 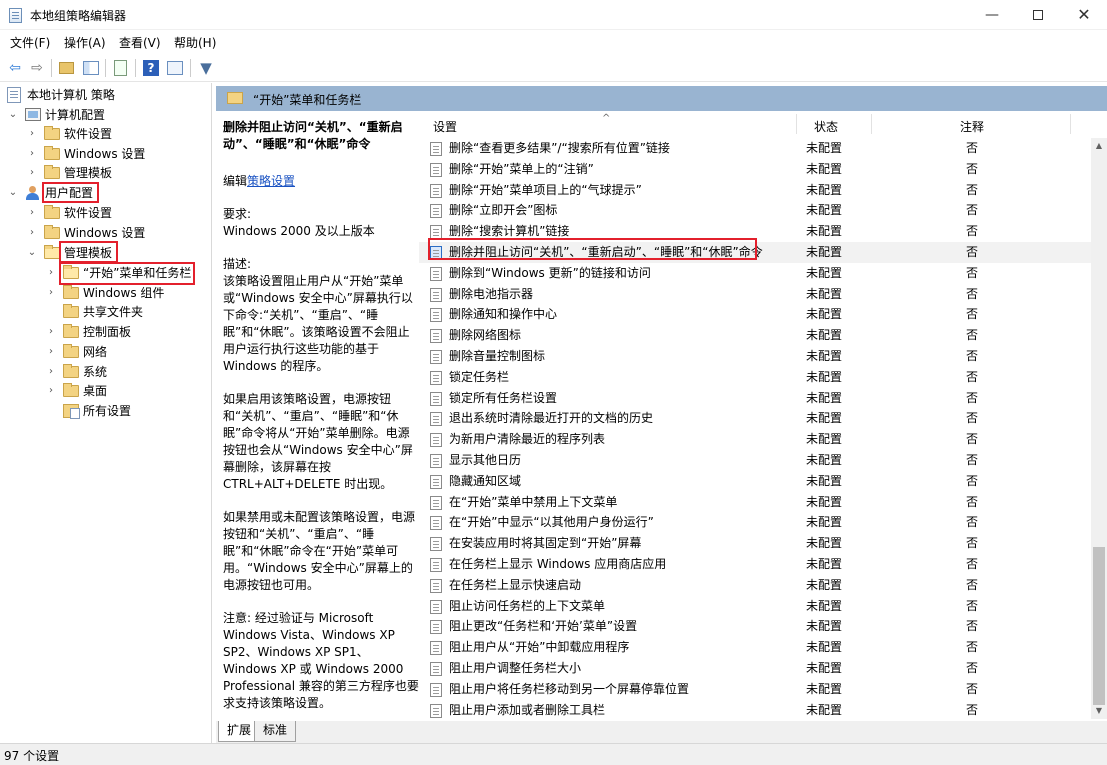 What do you see at coordinates (1099, 428) in the screenshot?
I see `vertical-scrollbar: ▲ ▼` at bounding box center [1099, 428].